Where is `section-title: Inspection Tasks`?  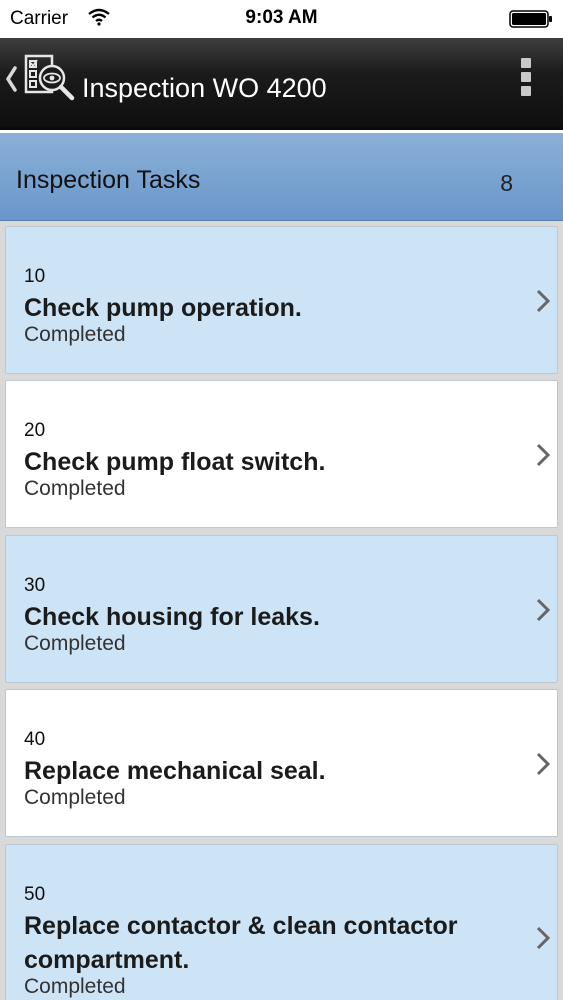 section-title: Inspection Tasks is located at coordinates (108, 180).